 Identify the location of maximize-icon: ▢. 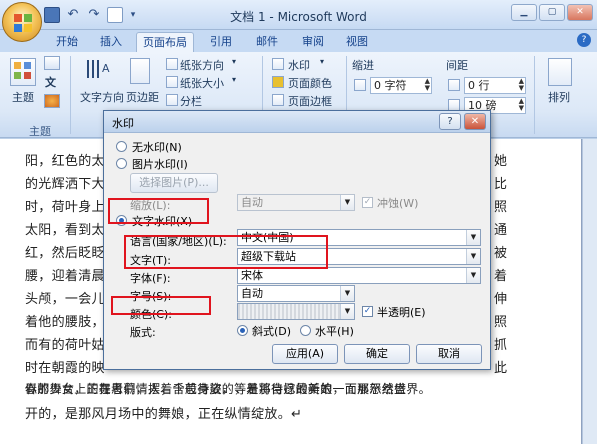
(552, 12).